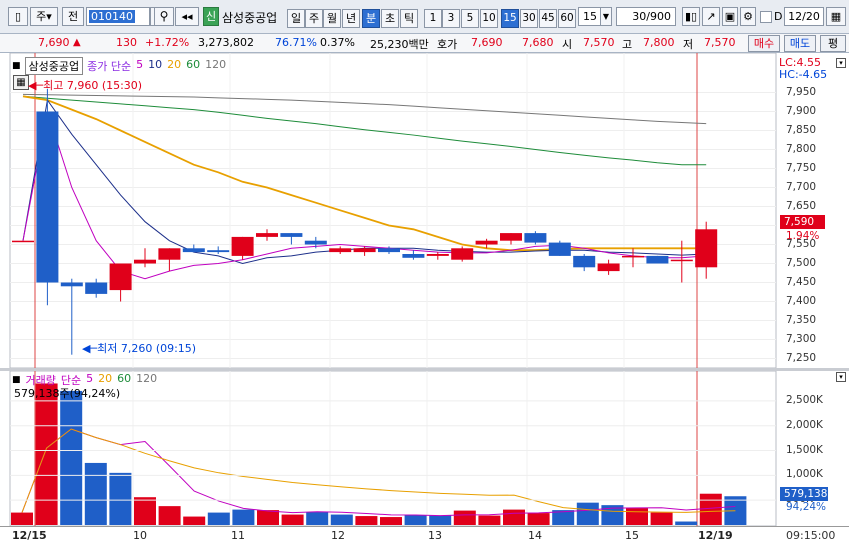 This screenshot has height=549, width=849. Describe the element at coordinates (510, 18) in the screenshot. I see `minute-tab: 15` at that location.